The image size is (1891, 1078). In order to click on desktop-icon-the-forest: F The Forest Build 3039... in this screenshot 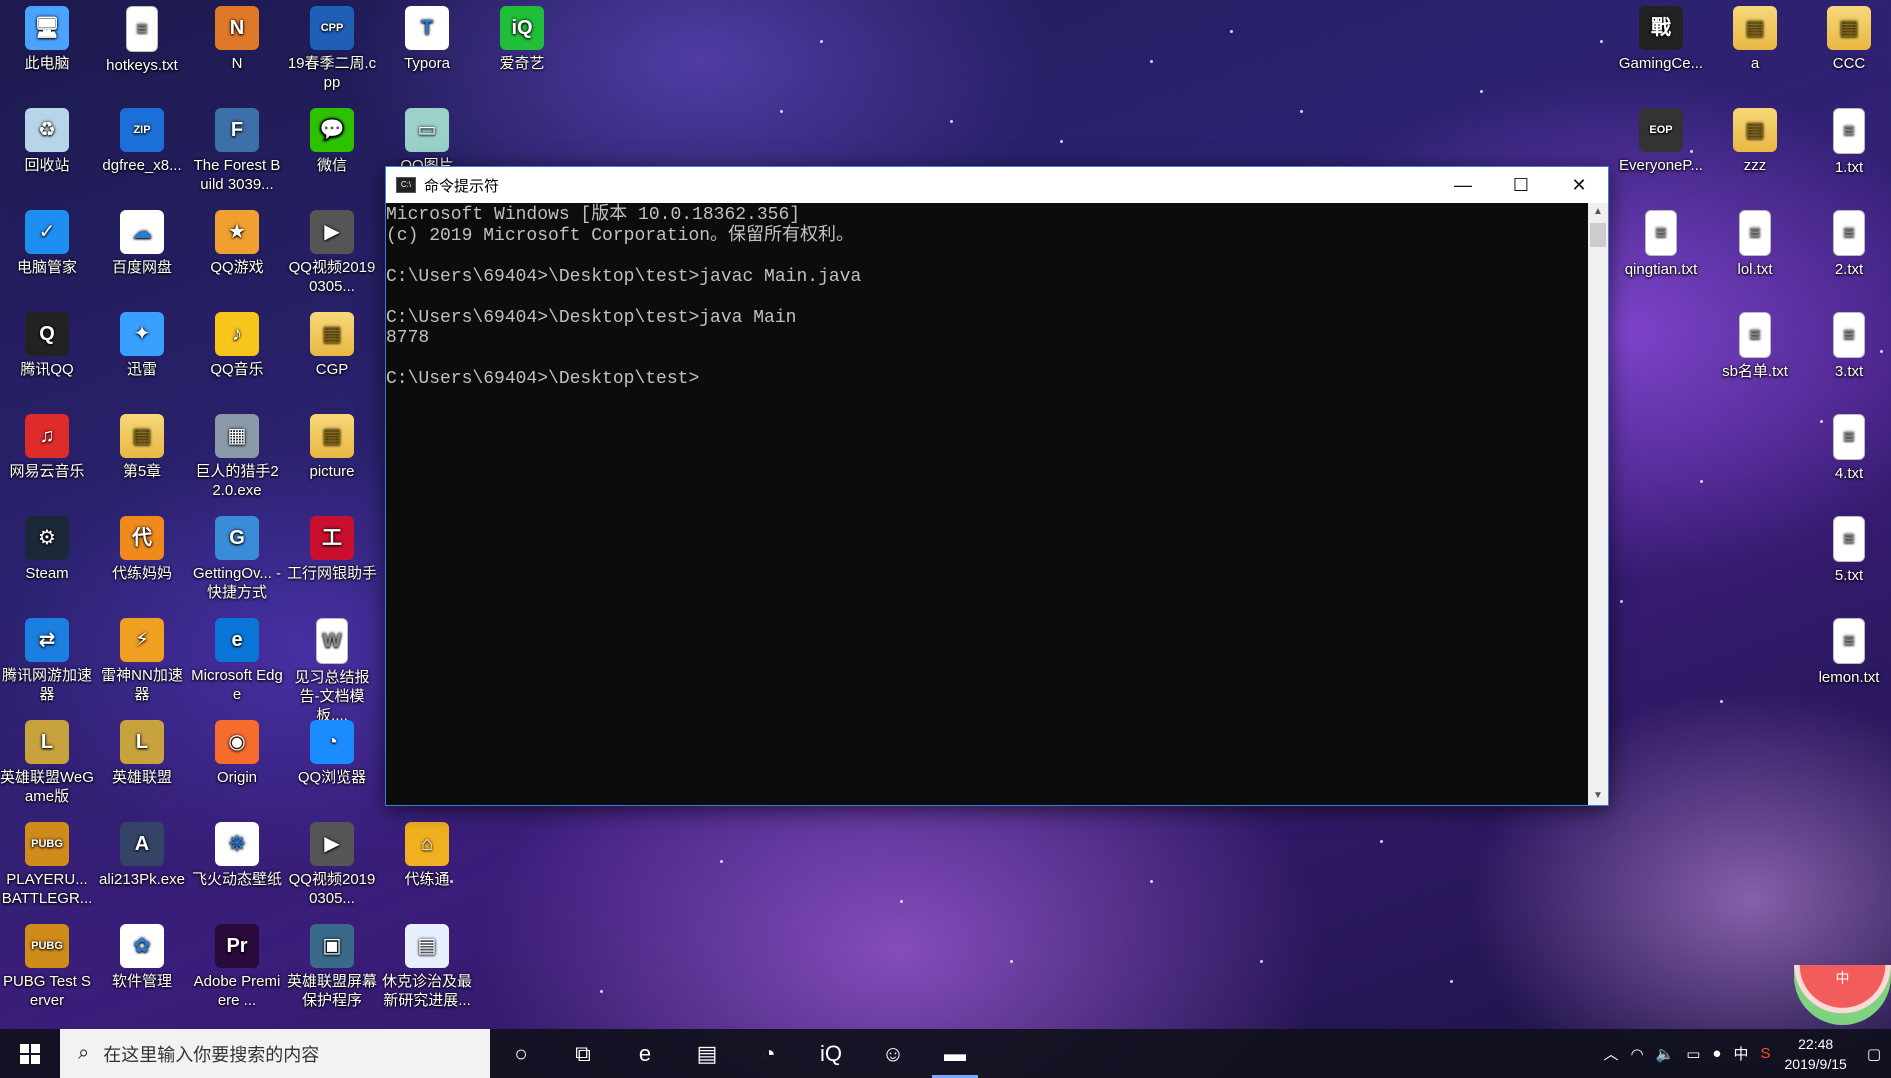, I will do `click(237, 149)`.